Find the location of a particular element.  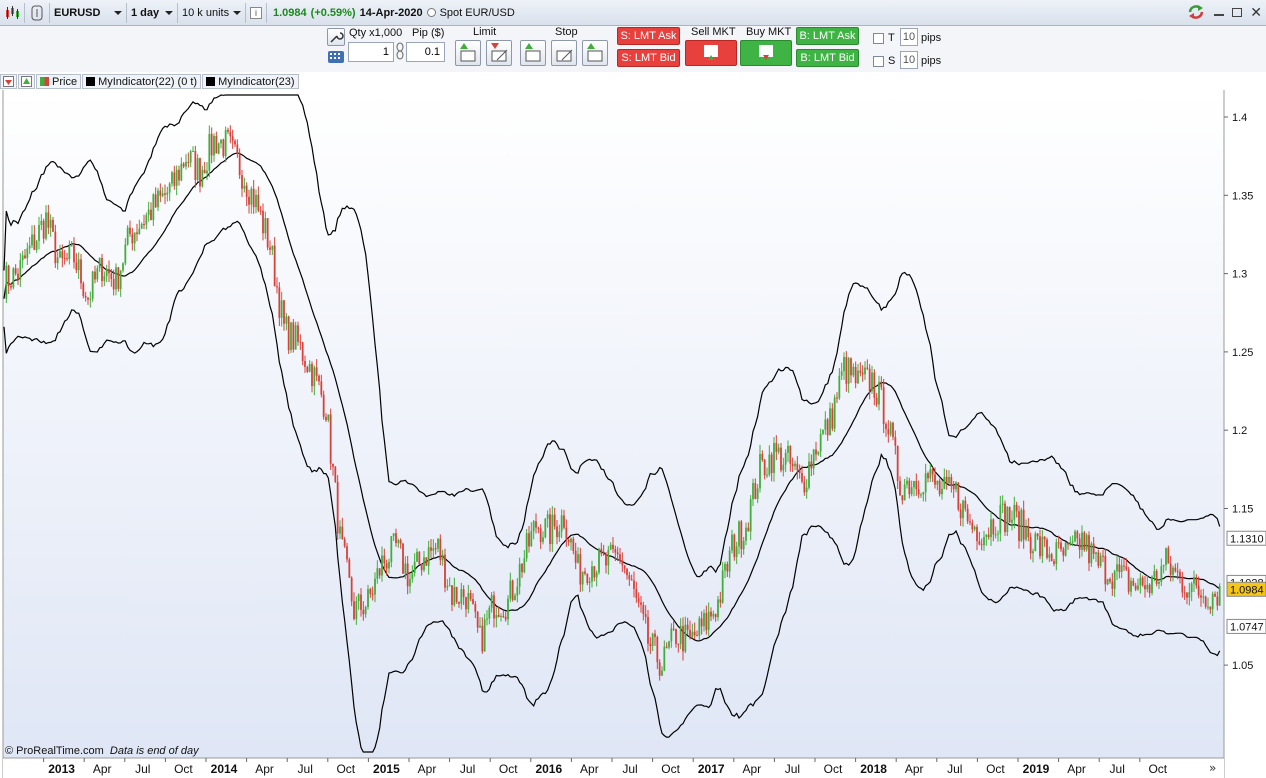

sell-limit-ask-button: S: LMT Ask is located at coordinates (648, 36).